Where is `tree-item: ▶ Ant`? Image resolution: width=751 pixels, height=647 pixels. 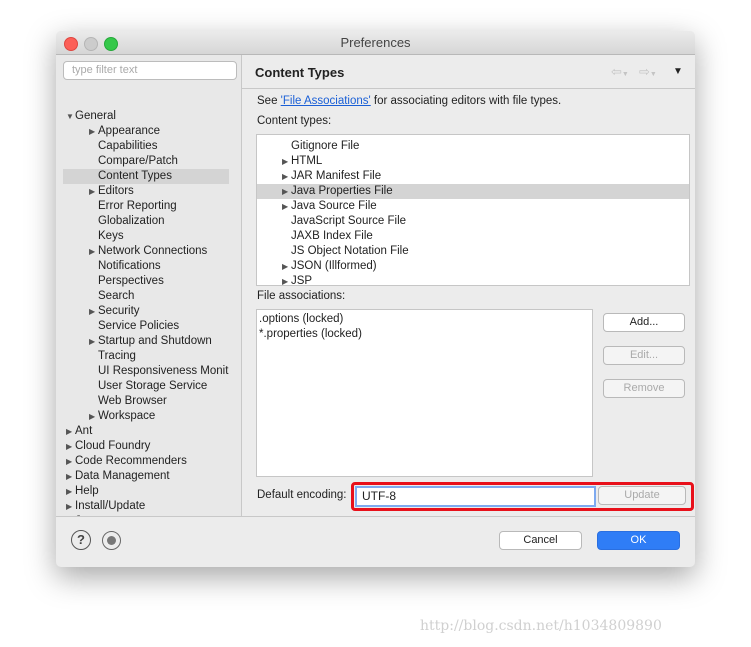 tree-item: ▶ Ant is located at coordinates (146, 431).